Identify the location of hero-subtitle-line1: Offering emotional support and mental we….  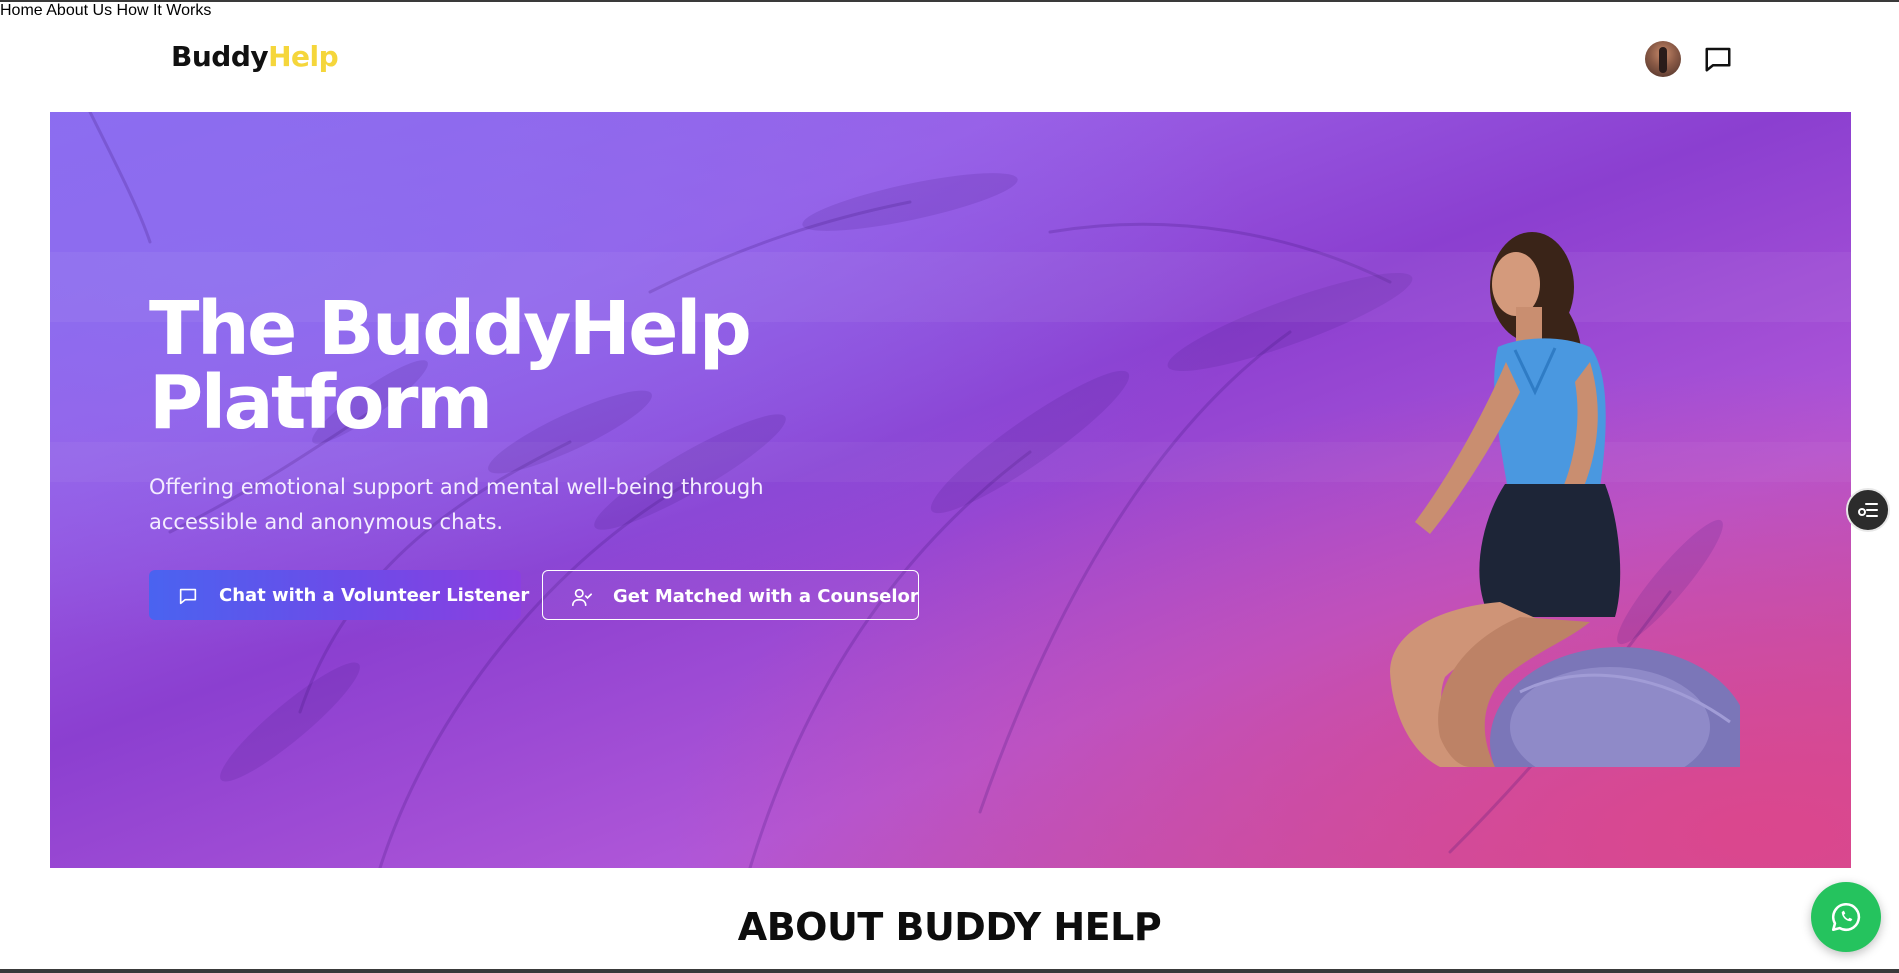
(456, 487).